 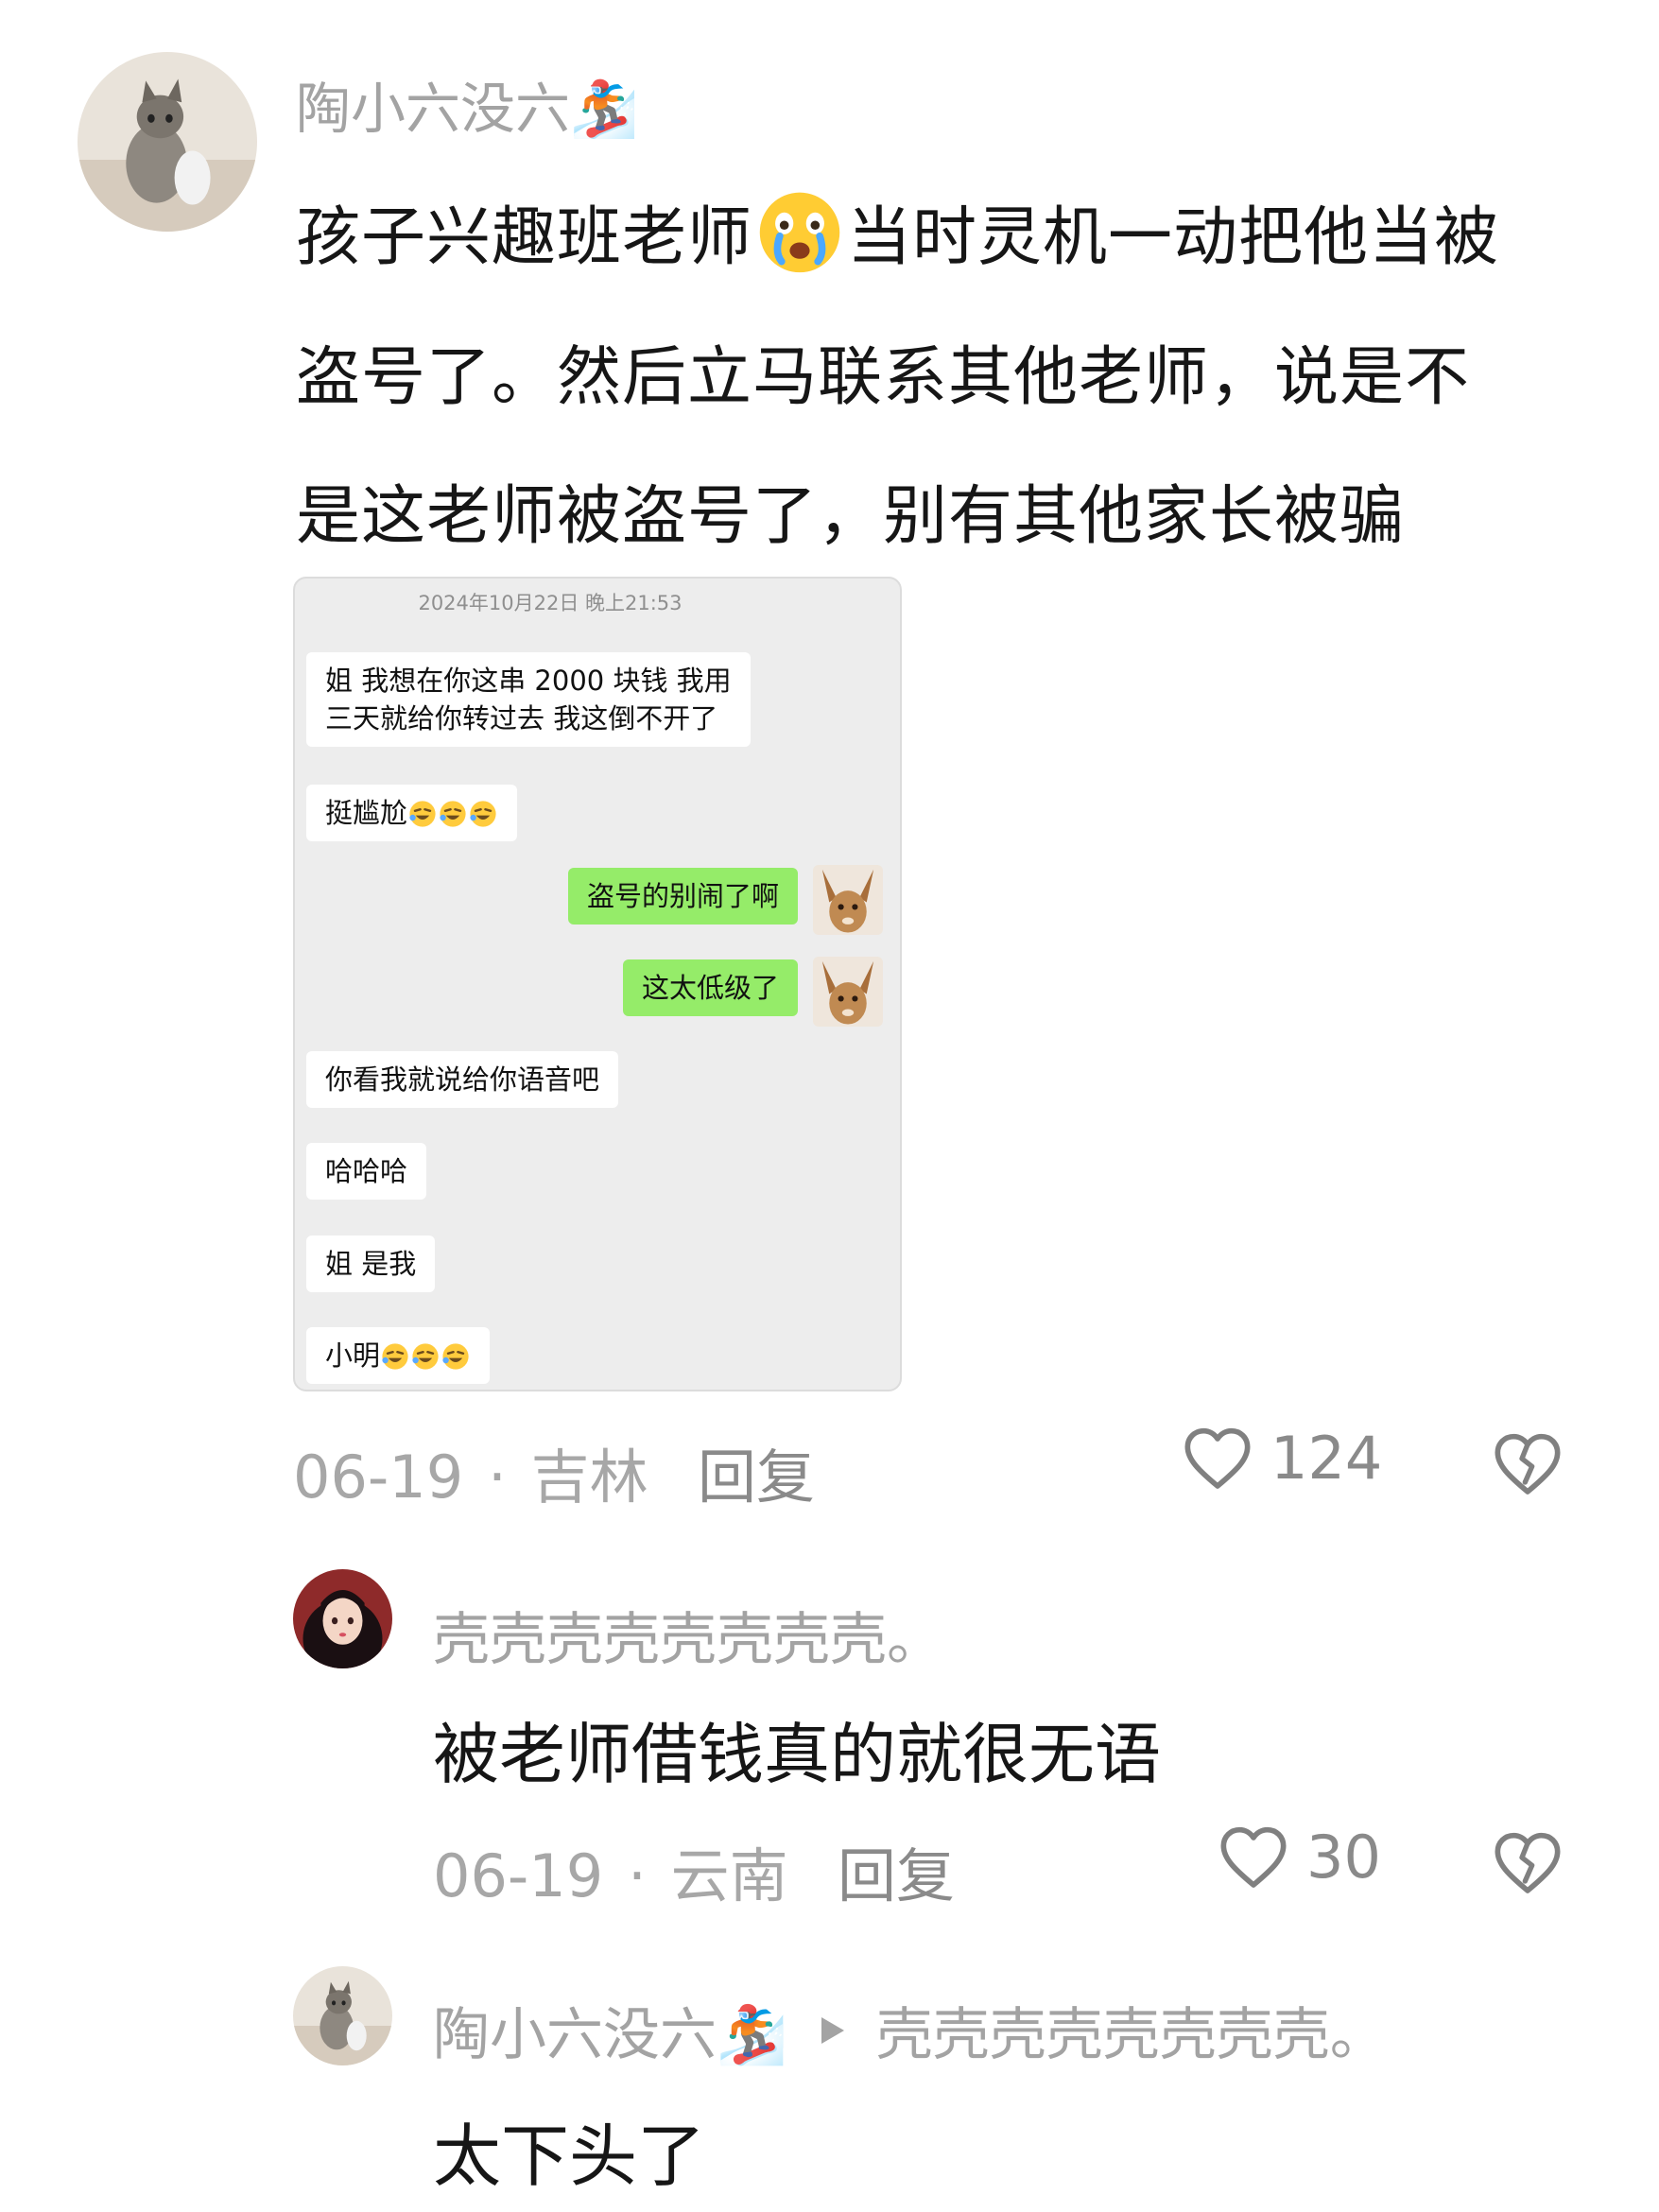 What do you see at coordinates (353, 1355) in the screenshot?
I see `chat-message-8-text: 小明` at bounding box center [353, 1355].